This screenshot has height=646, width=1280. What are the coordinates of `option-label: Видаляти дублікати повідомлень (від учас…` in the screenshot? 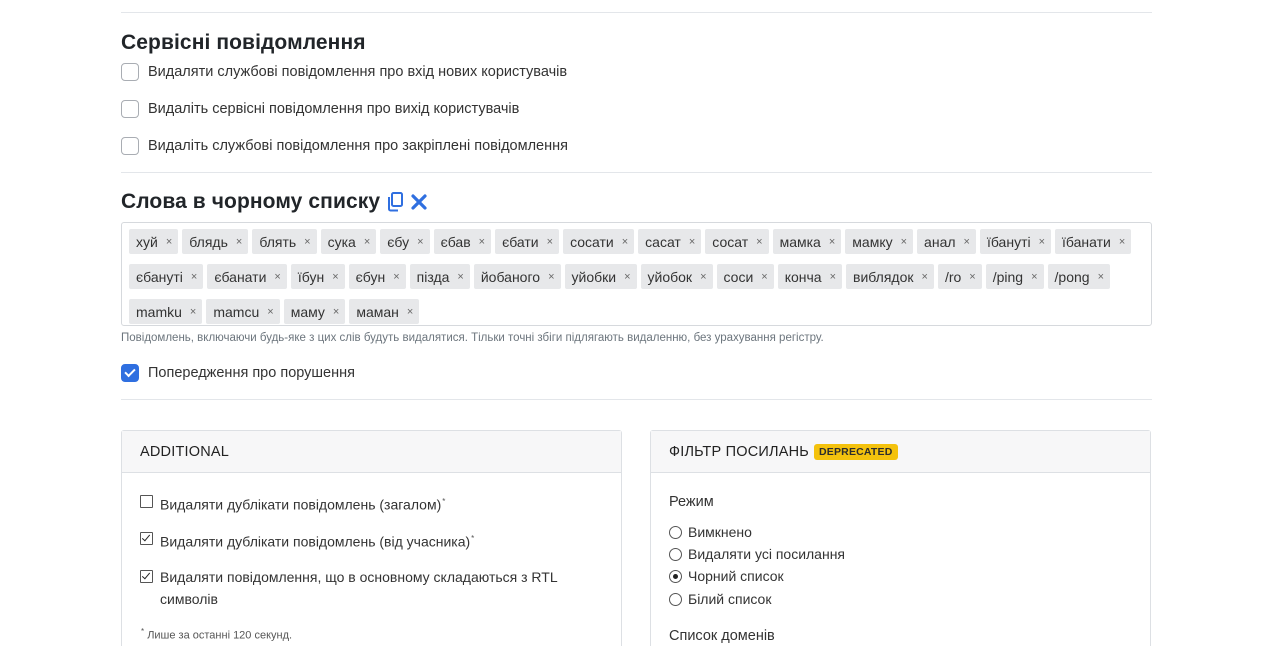 It's located at (317, 541).